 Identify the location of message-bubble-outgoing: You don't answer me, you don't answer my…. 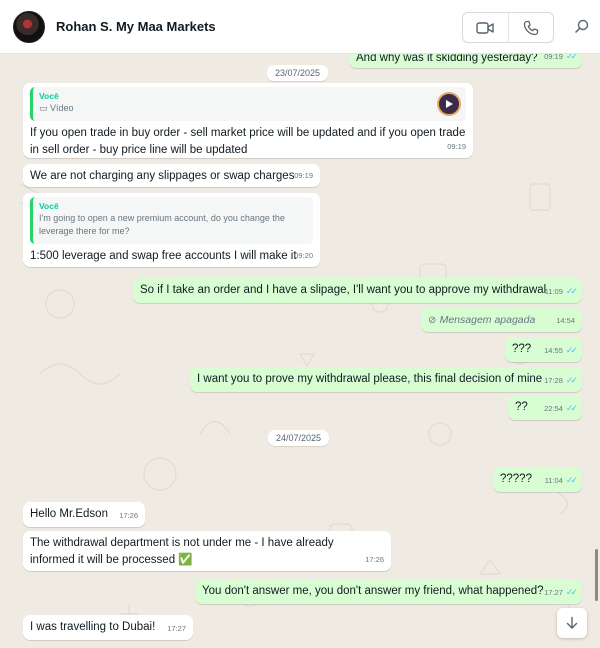
(388, 591).